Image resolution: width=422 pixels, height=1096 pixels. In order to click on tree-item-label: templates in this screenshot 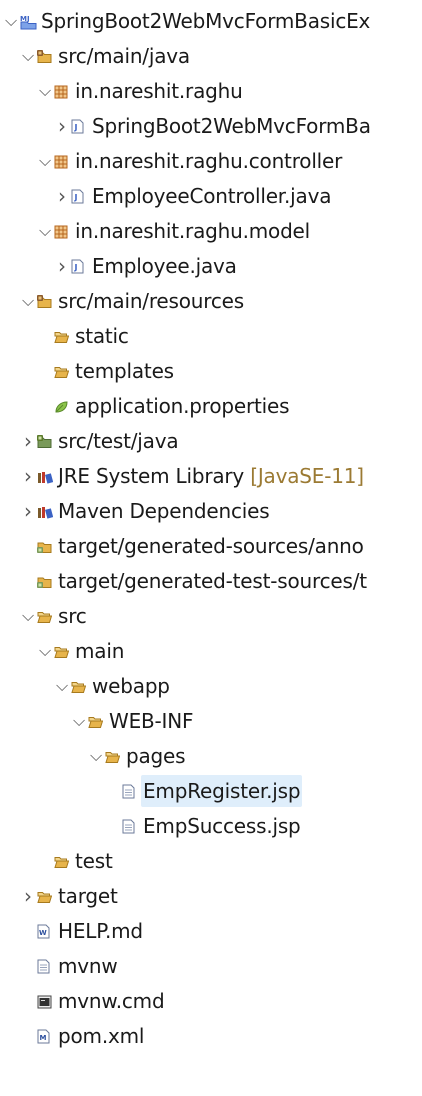, I will do `click(124, 371)`.